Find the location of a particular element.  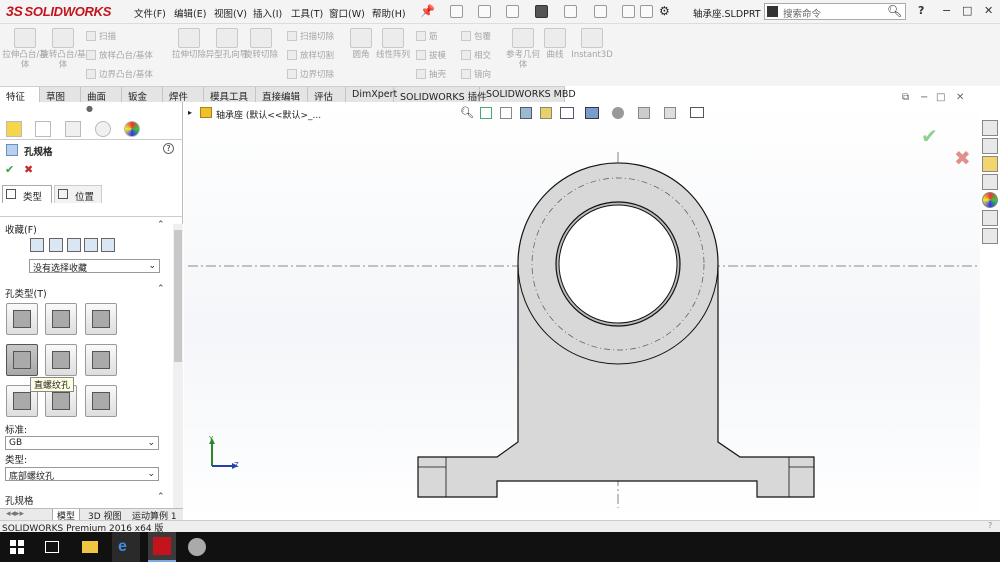

revolve-boss-button: 旋转凸台/基体 is located at coordinates (63, 49).